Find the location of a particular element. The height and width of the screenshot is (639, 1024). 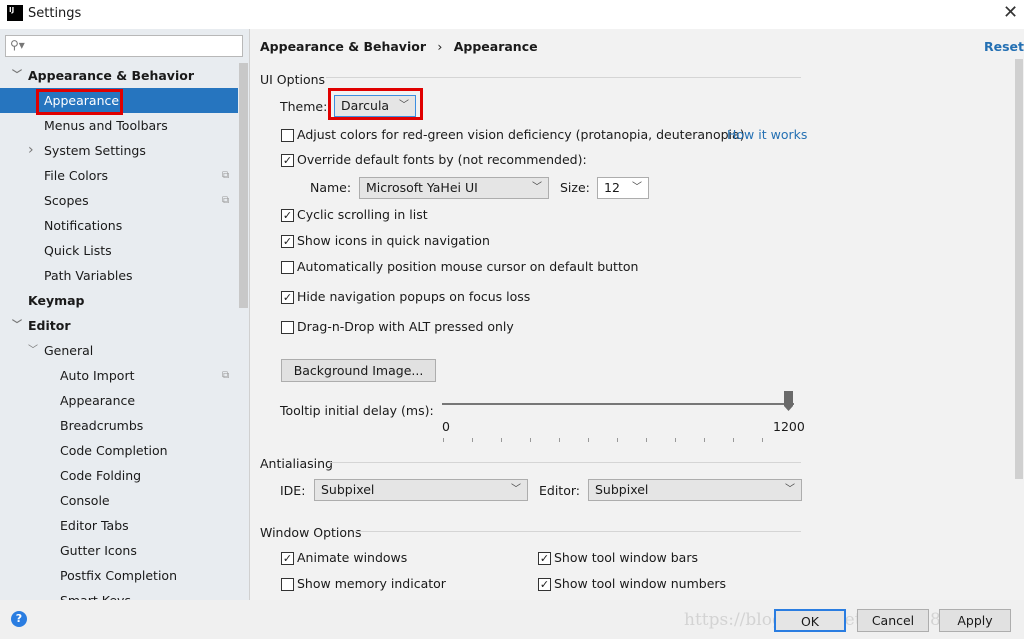

font-size-value: 12 is located at coordinates (612, 187).